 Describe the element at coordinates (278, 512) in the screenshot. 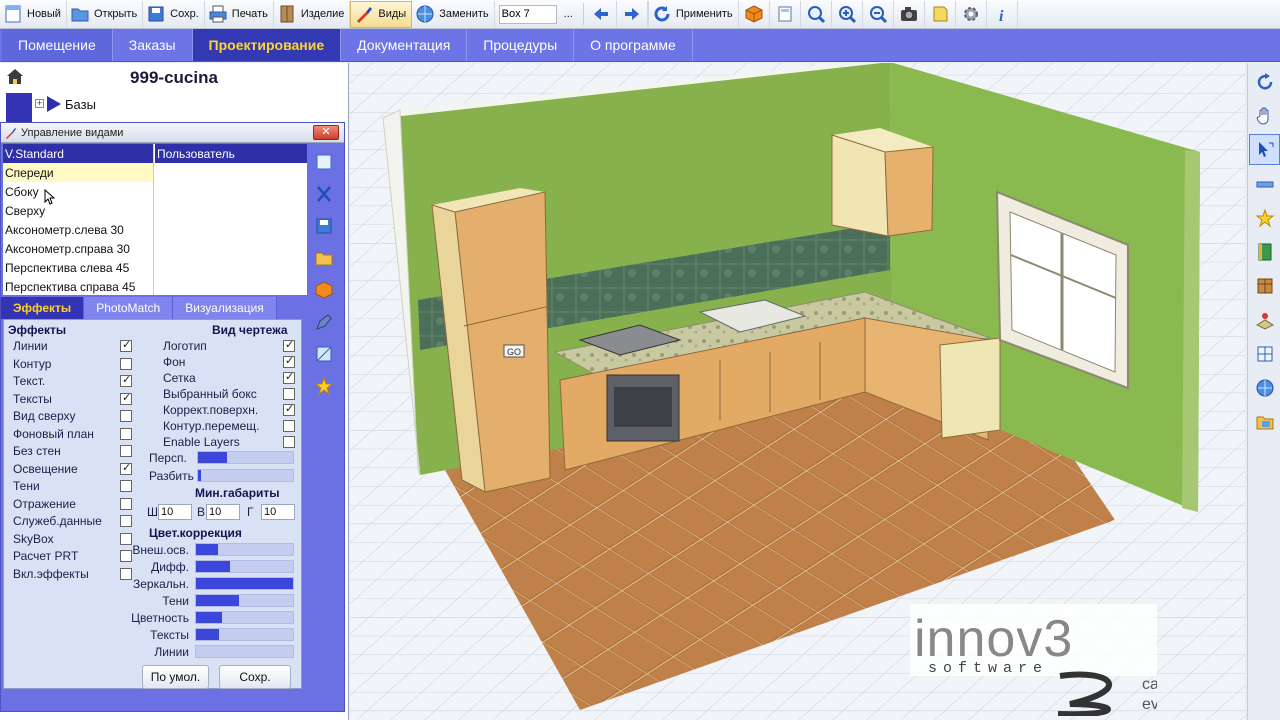

I see `min-depth-input: 10` at that location.